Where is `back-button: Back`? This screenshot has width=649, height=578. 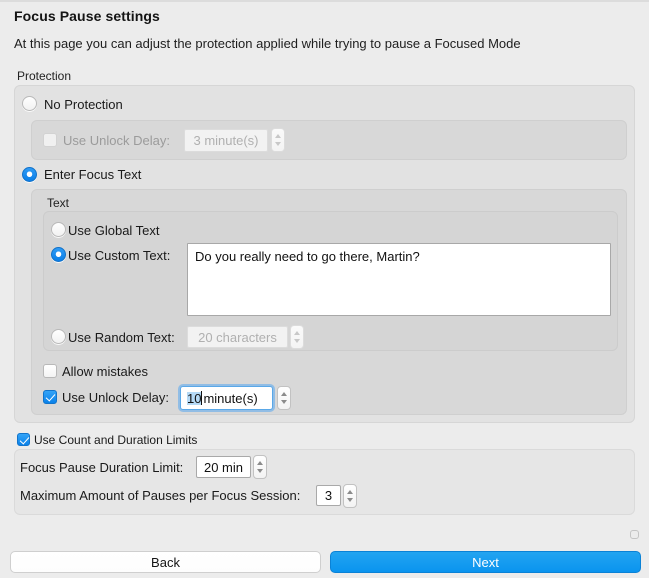
back-button: Back is located at coordinates (165, 562).